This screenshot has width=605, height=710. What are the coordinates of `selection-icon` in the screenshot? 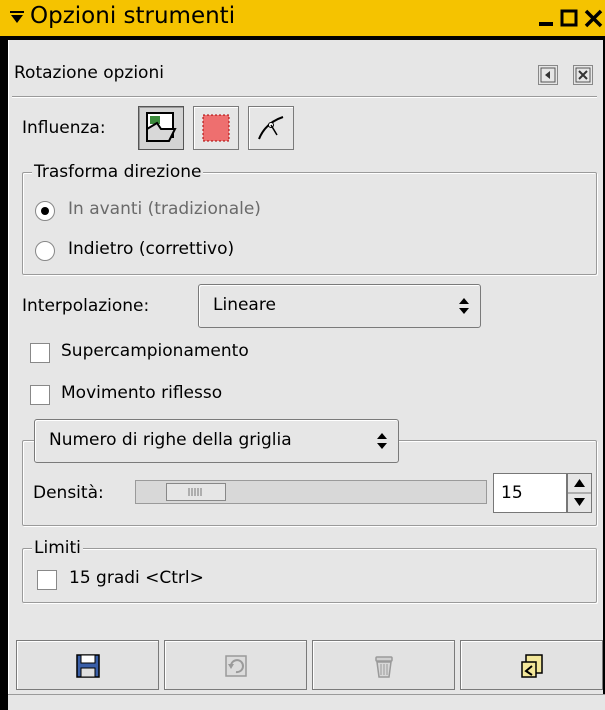 It's located at (216, 128).